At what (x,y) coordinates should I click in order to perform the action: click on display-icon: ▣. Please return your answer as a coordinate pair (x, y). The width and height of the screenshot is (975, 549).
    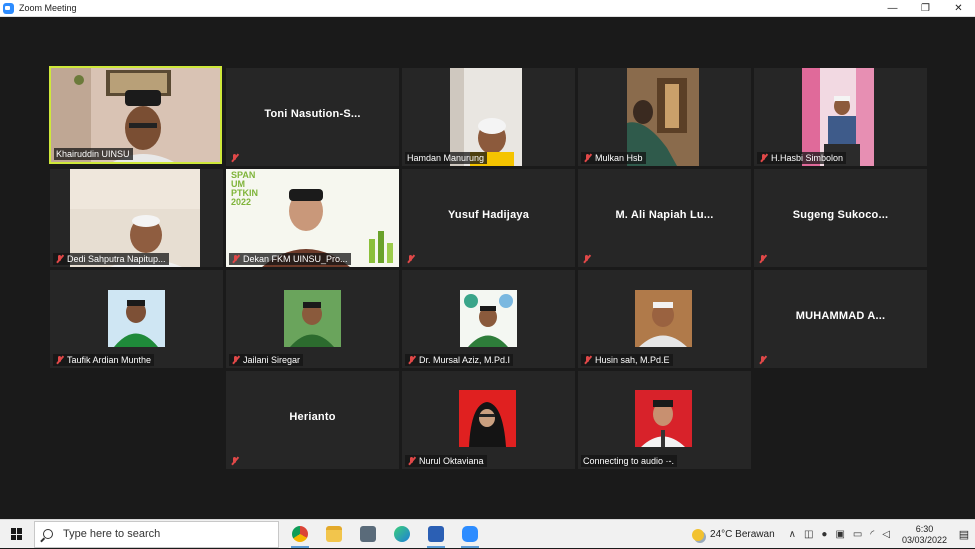
    Looking at the image, I should click on (839, 534).